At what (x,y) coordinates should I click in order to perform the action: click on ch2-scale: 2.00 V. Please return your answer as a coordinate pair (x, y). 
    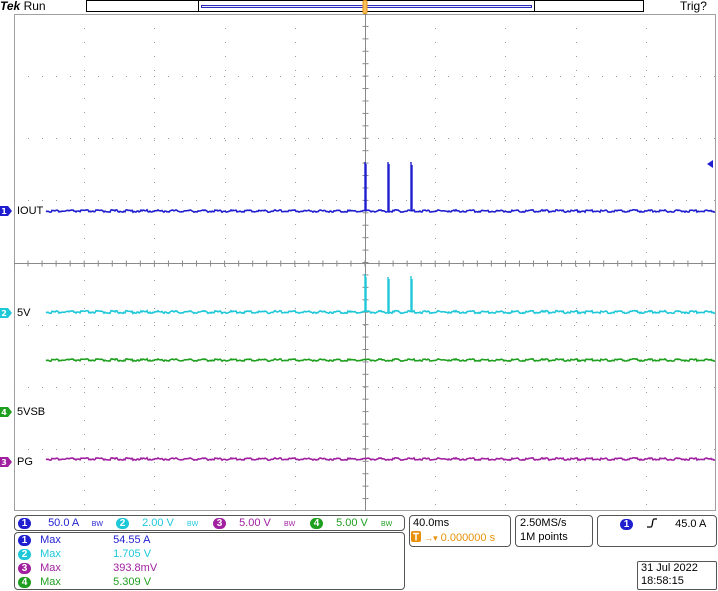
    Looking at the image, I should click on (158, 523).